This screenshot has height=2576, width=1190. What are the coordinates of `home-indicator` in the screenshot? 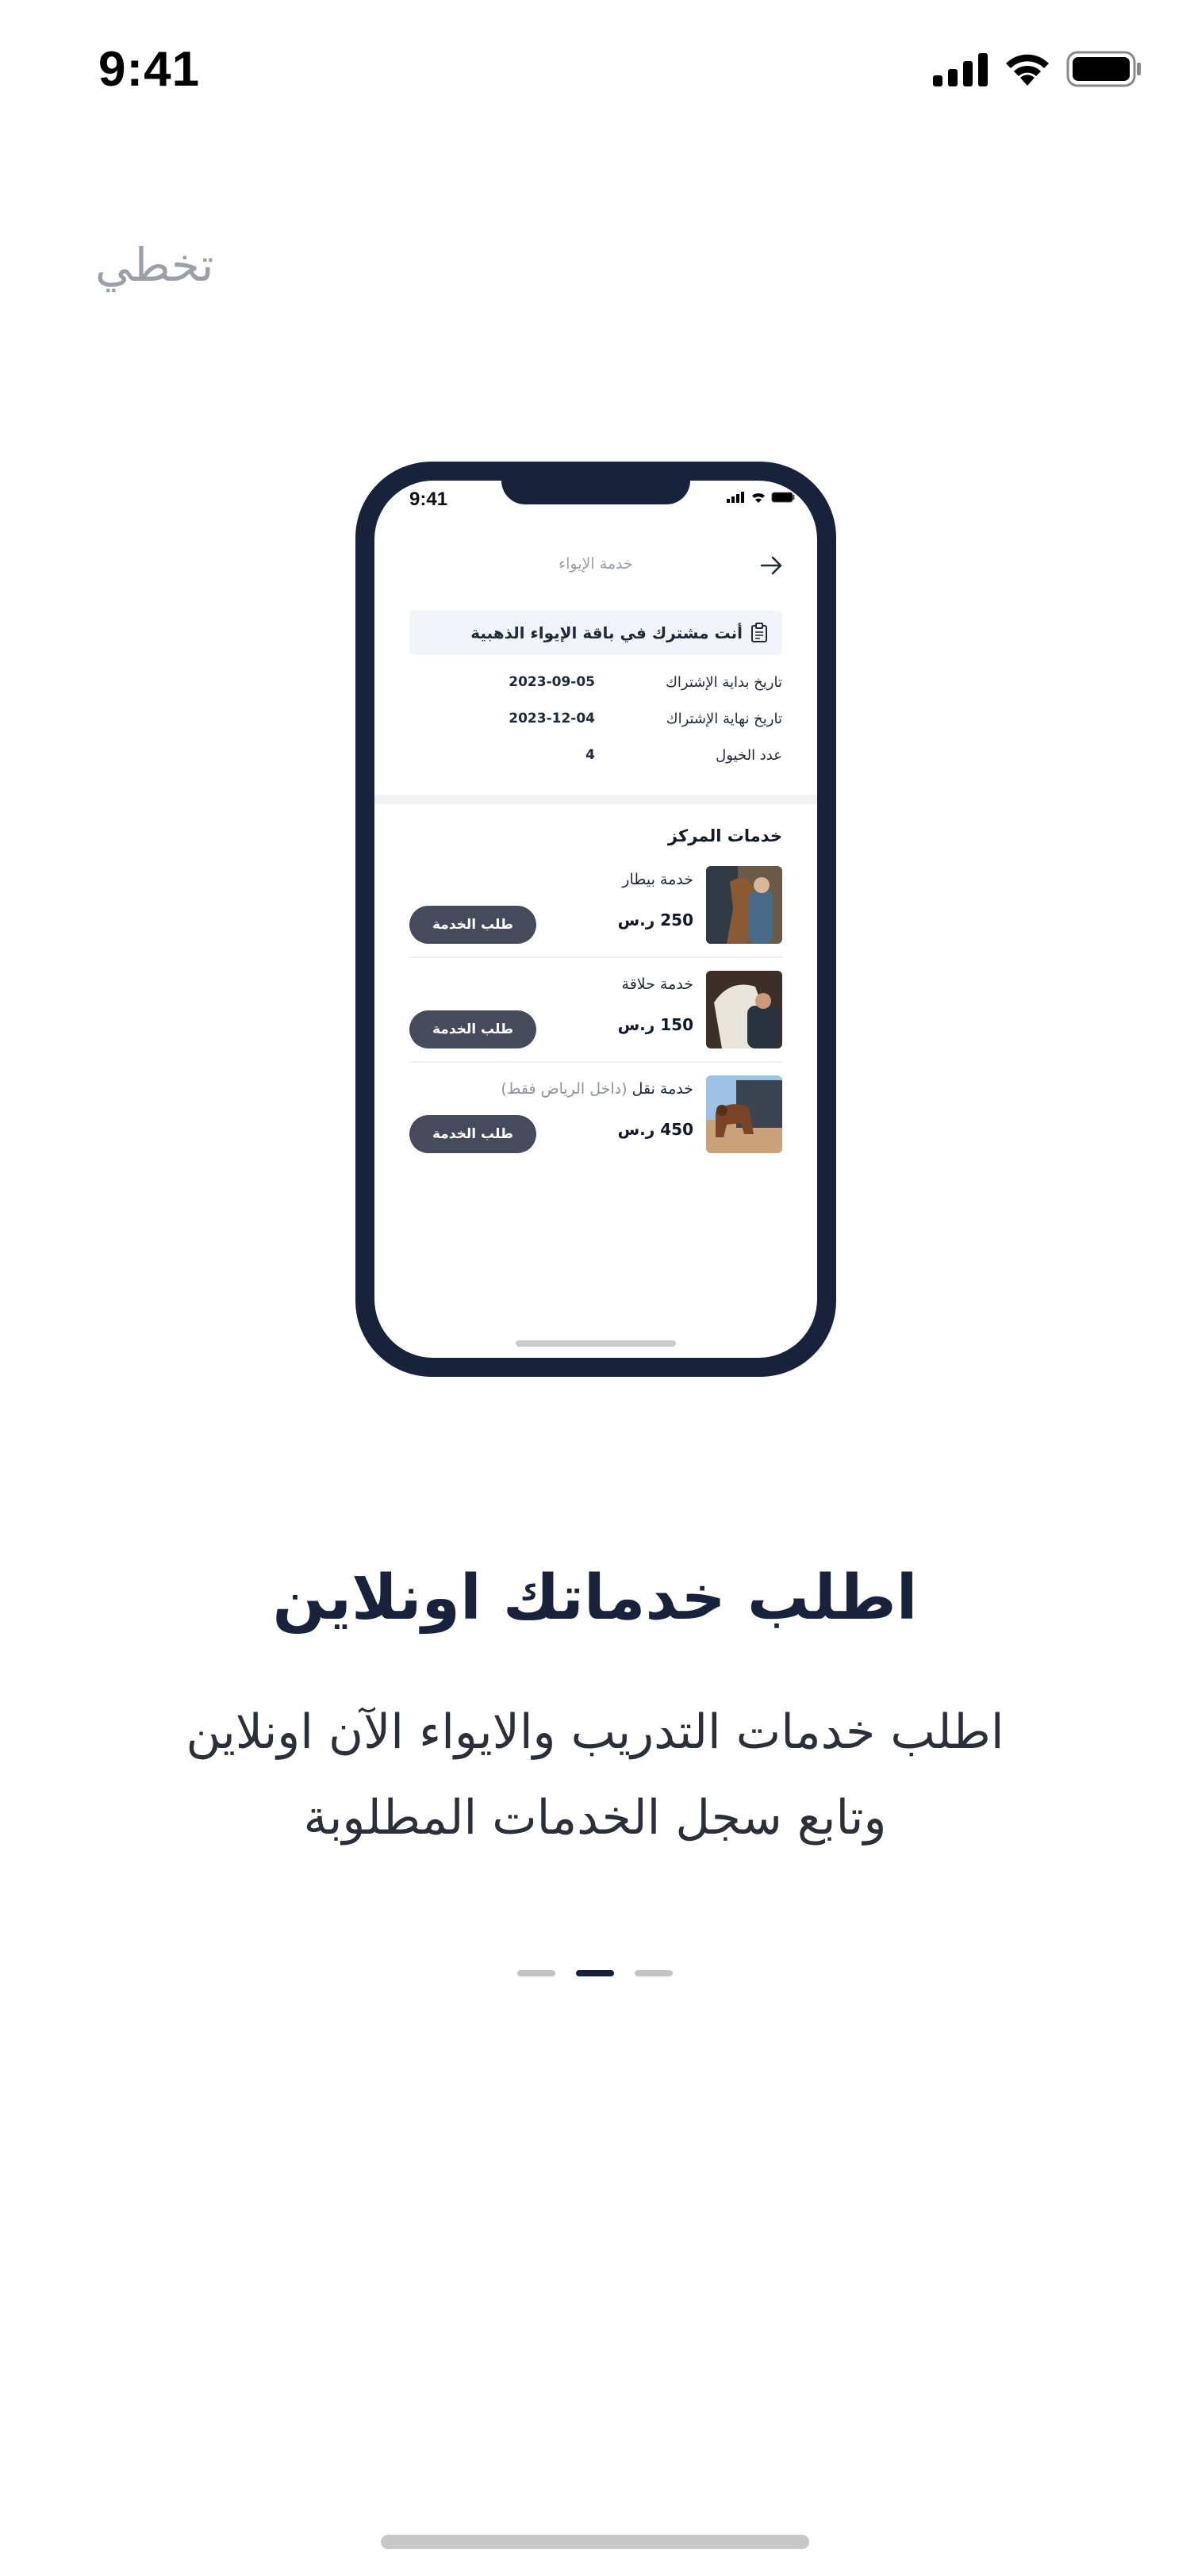 It's located at (595, 2542).